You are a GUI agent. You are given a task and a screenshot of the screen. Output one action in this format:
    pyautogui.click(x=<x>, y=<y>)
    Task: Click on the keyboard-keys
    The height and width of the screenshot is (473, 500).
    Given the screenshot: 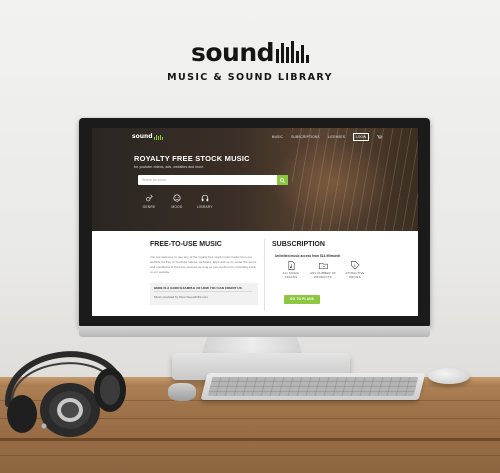 What is the action you would take?
    pyautogui.click(x=313, y=386)
    